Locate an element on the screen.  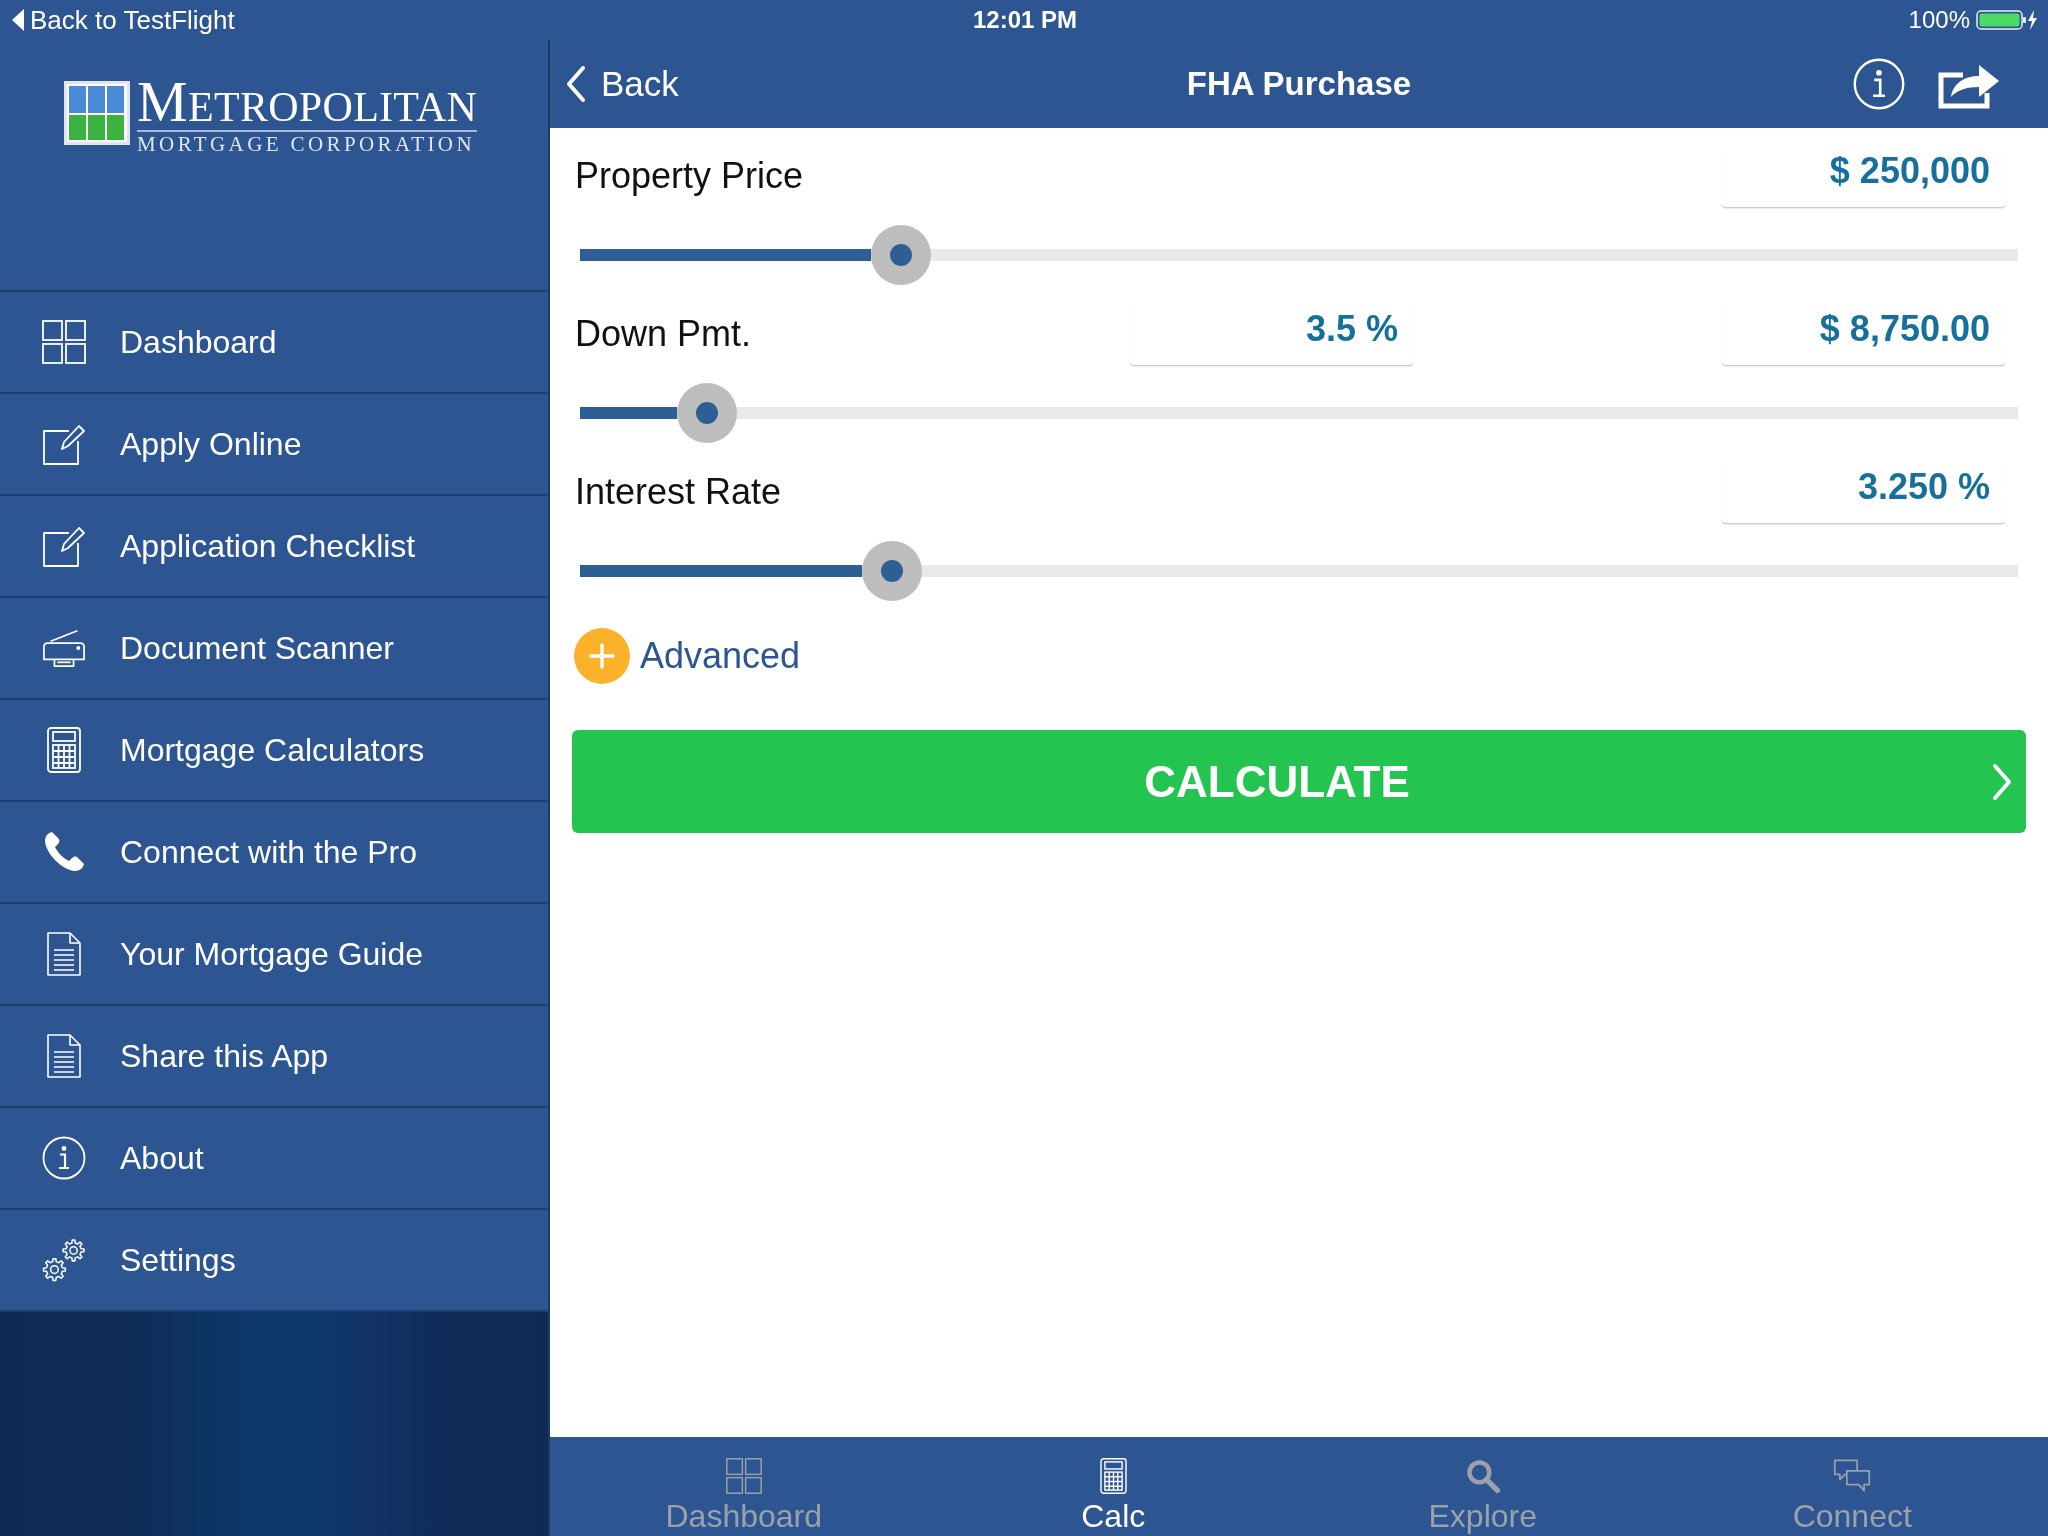
plus-icon is located at coordinates (602, 656).